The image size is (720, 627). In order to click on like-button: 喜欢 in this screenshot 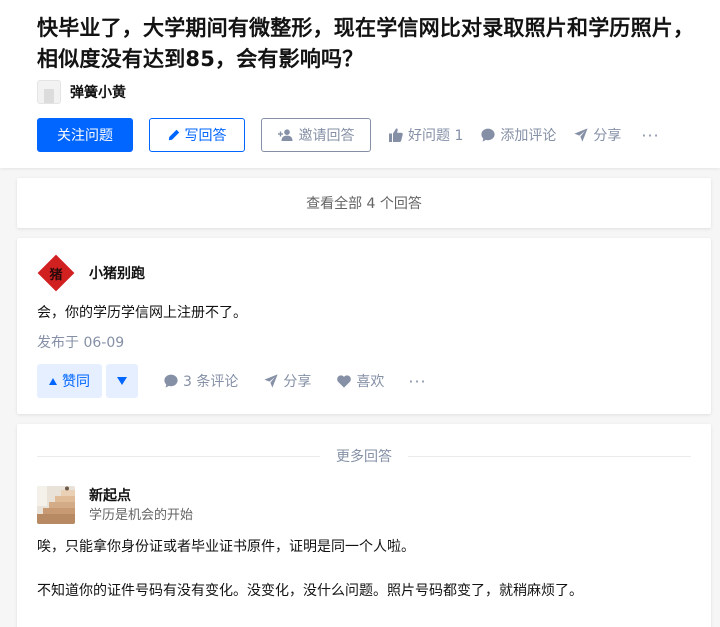, I will do `click(360, 381)`.